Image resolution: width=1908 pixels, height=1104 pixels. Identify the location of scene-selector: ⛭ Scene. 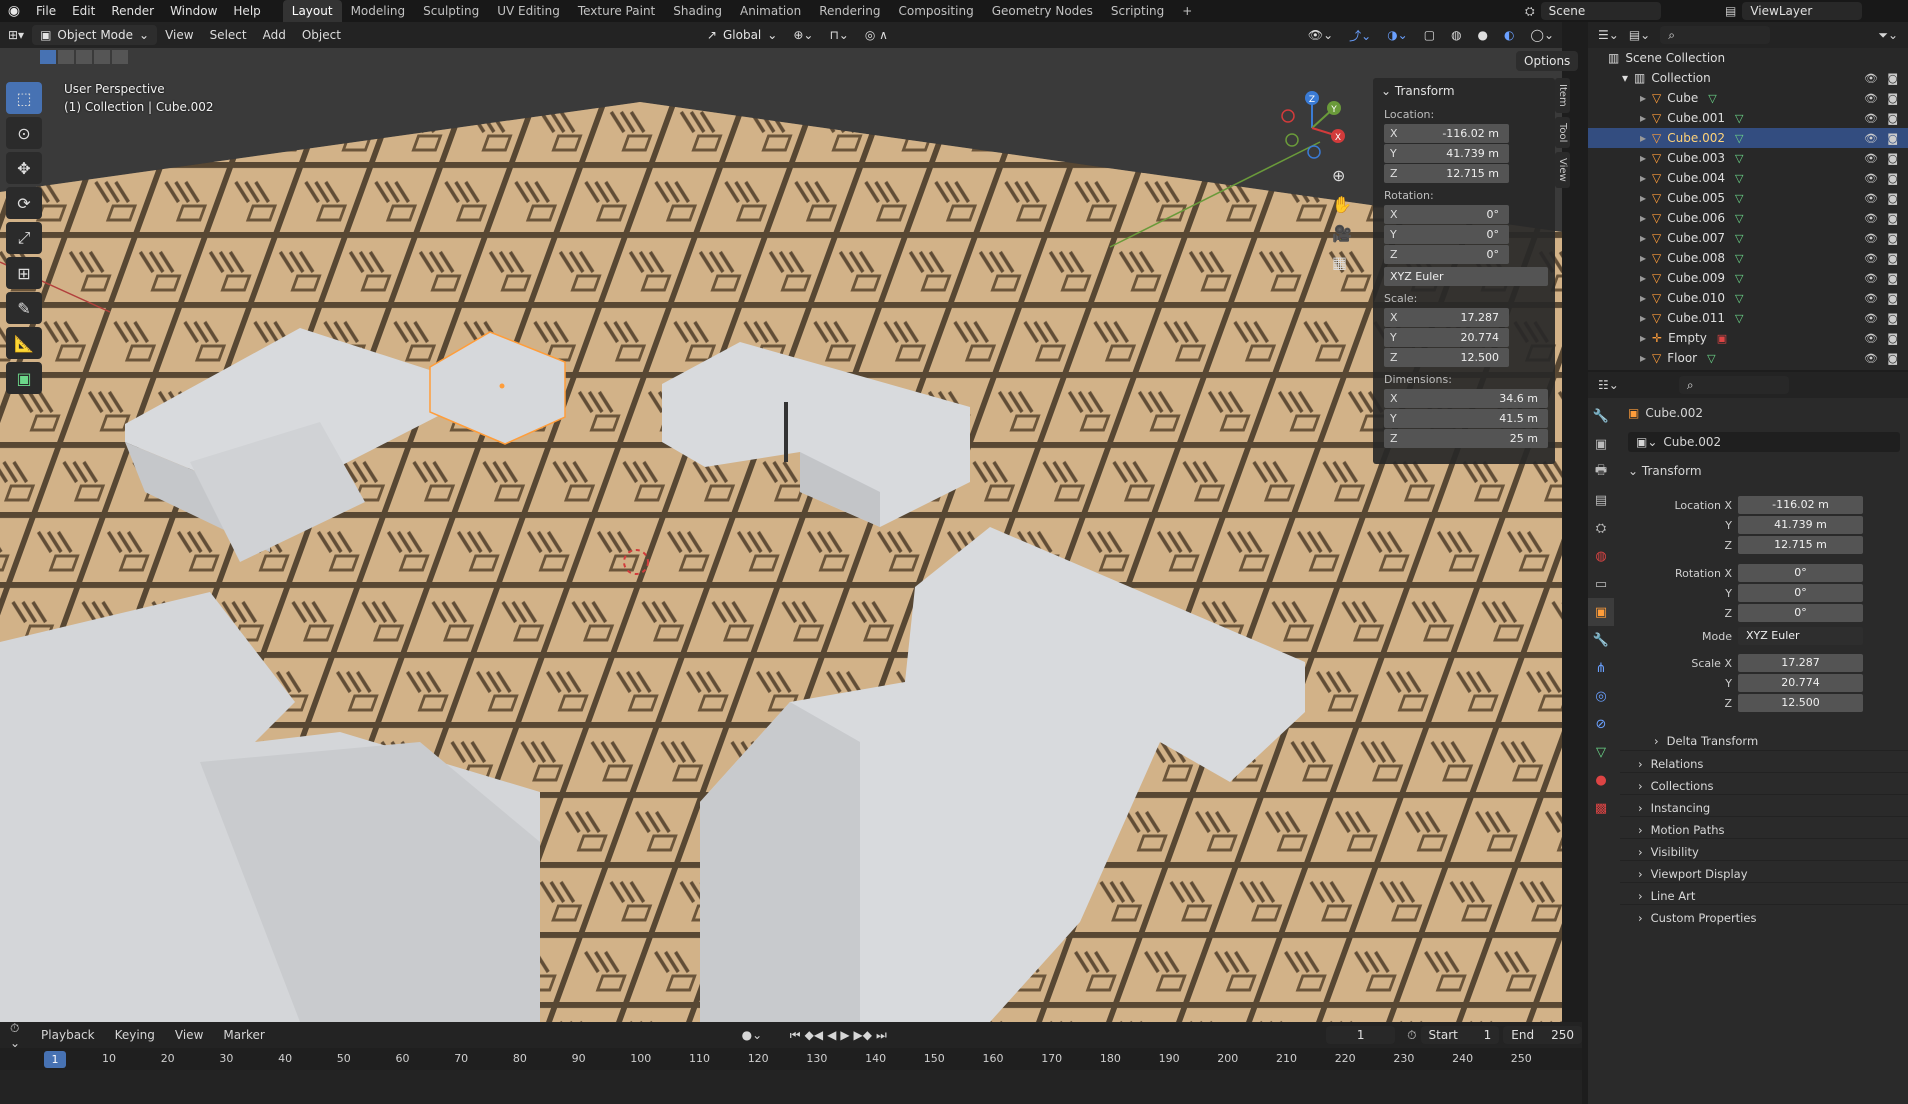
(1620, 11).